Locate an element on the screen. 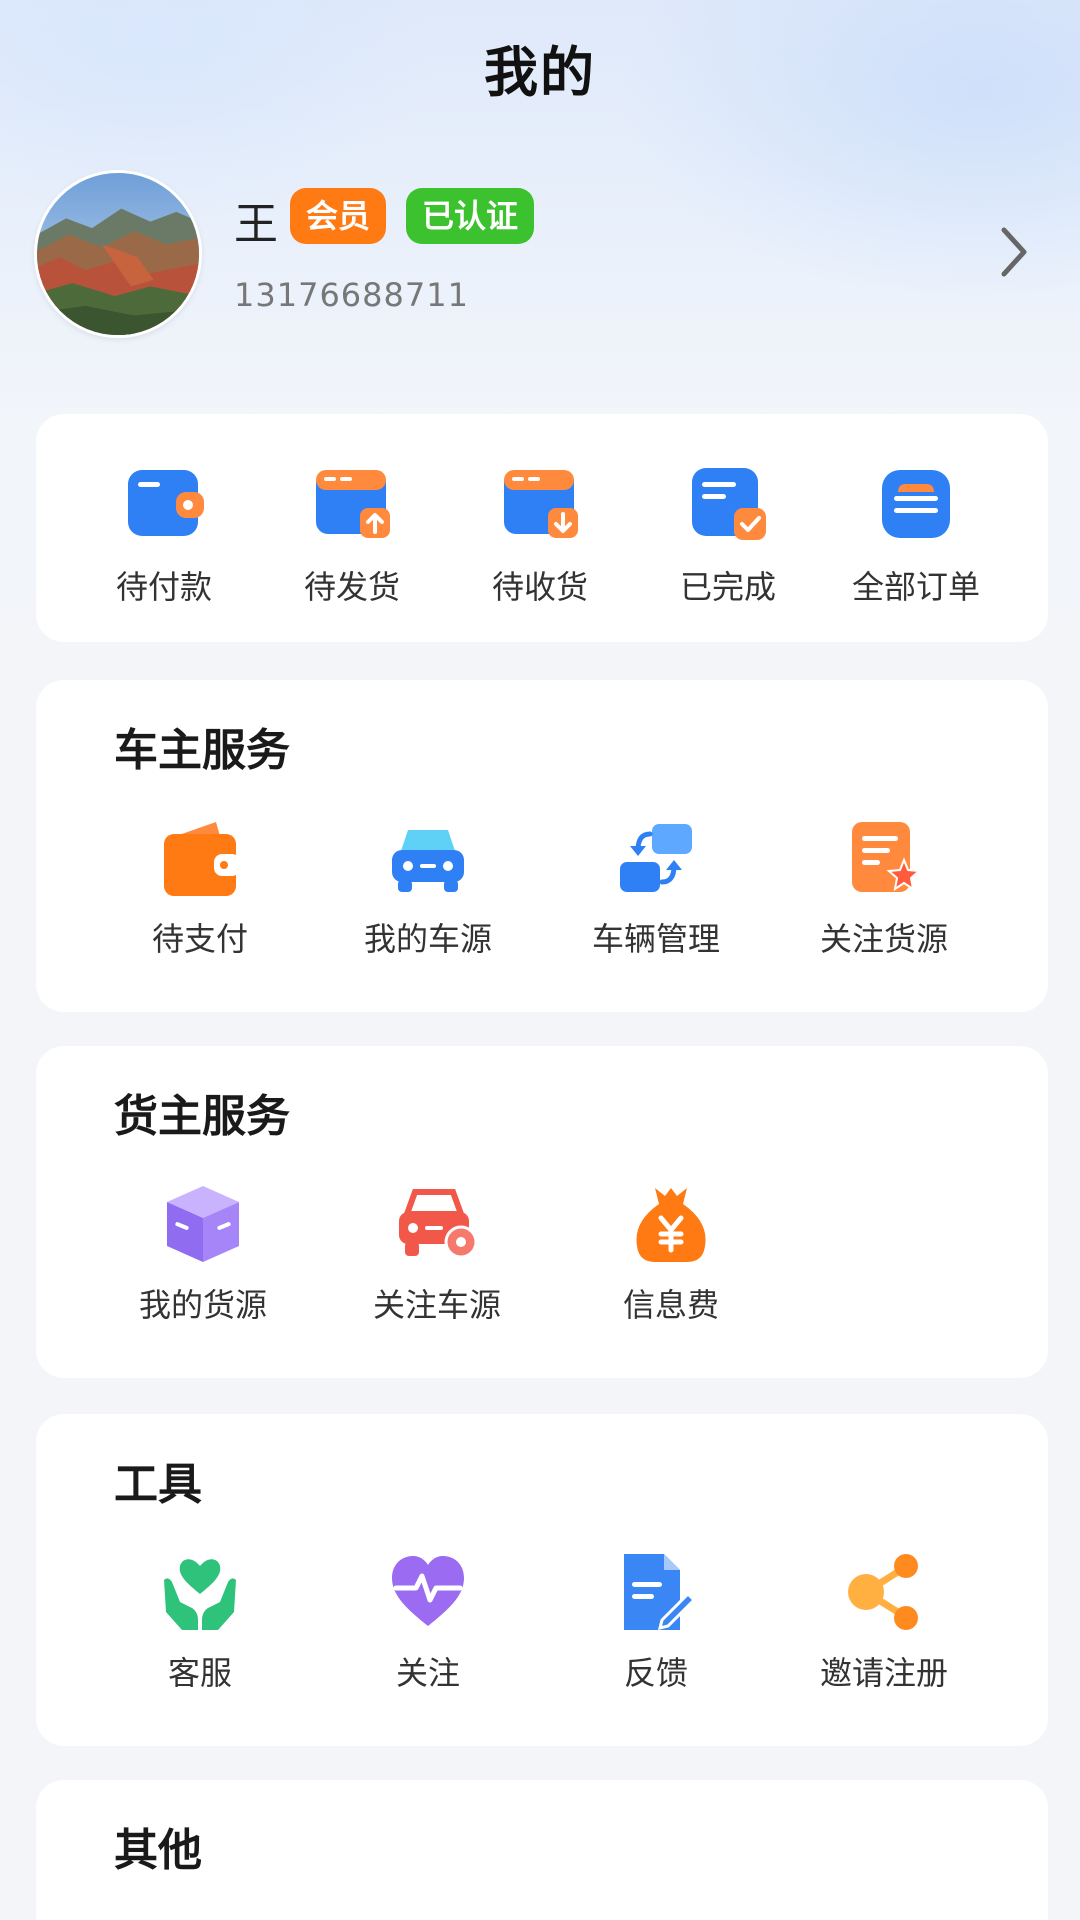 The image size is (1080, 1920). owner-services-grid: 待支付 我的车源 车辆管理 关注货源 is located at coordinates (542, 888).